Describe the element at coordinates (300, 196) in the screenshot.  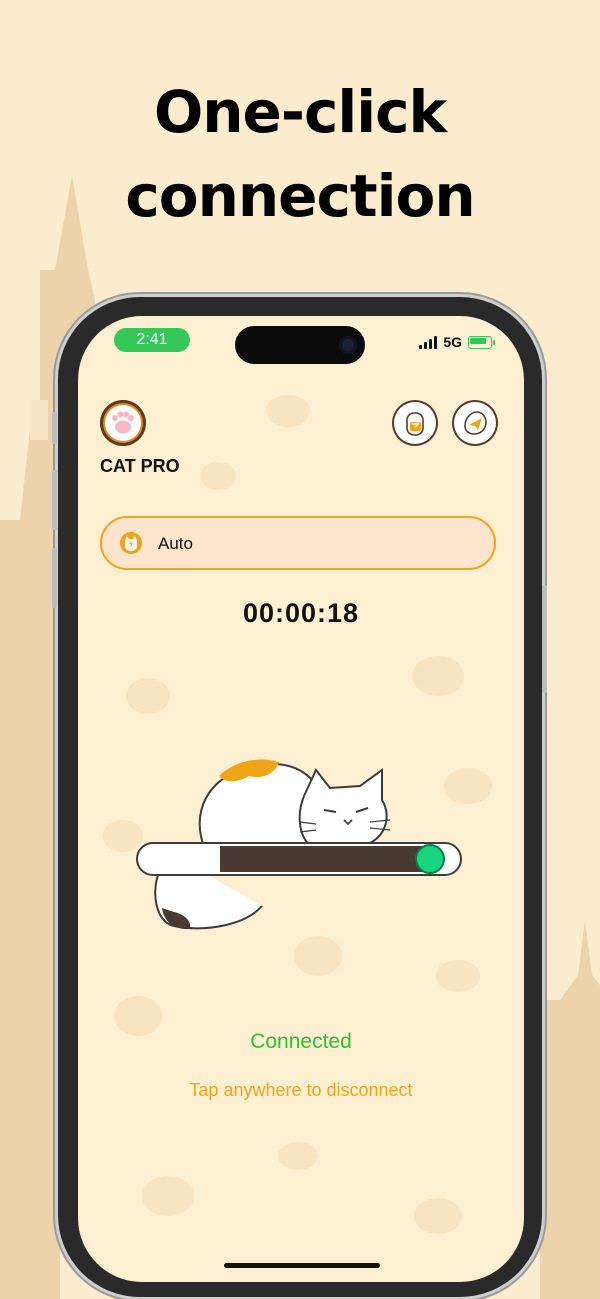
I see `headline-line-2: connection` at that location.